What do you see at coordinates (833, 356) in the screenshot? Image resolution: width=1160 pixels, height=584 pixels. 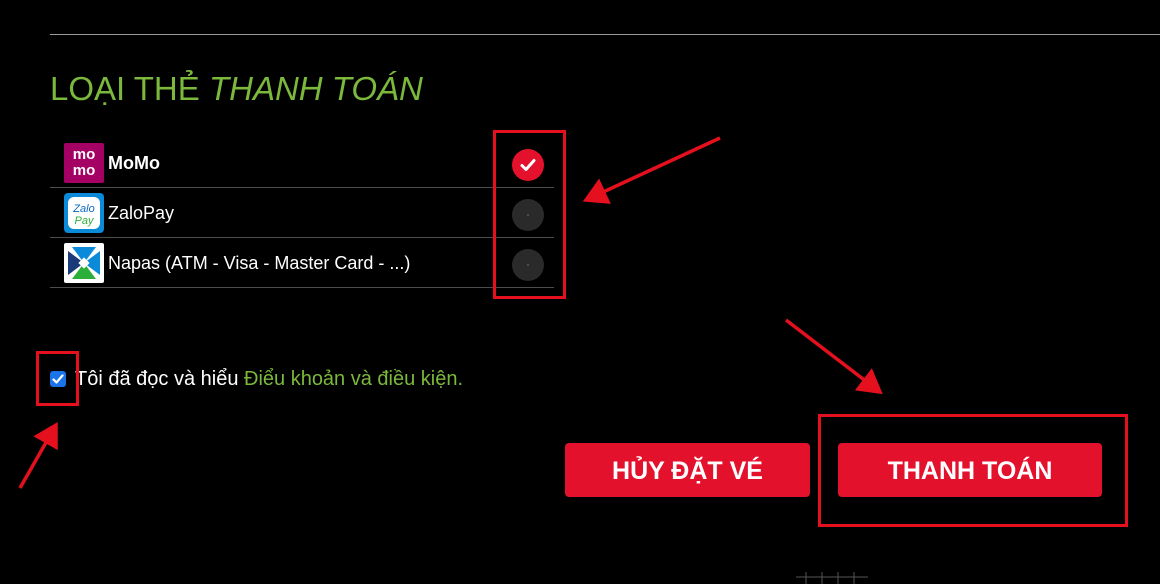 I see `arrow-to-pay-button` at bounding box center [833, 356].